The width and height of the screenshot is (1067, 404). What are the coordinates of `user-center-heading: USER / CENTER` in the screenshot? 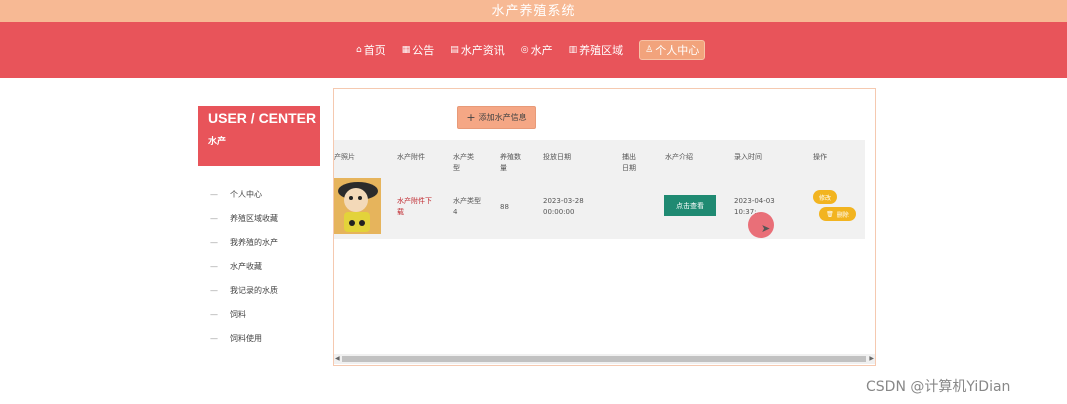 It's located at (262, 118).